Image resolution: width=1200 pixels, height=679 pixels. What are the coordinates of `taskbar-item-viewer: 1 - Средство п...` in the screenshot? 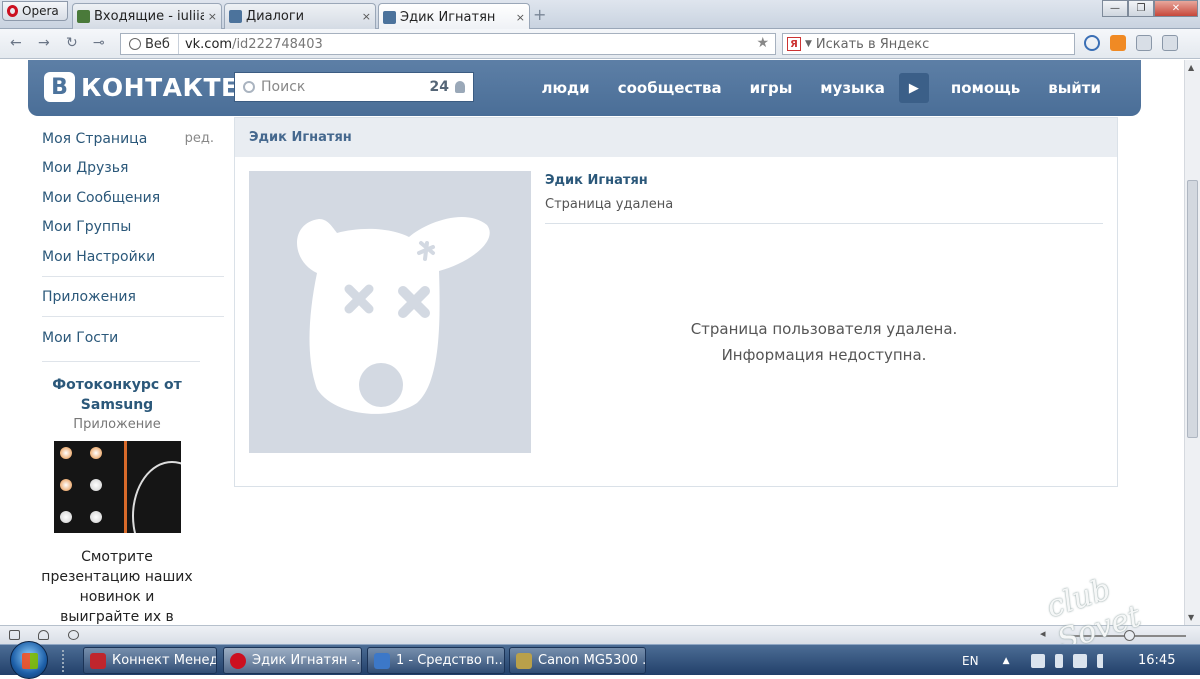 It's located at (436, 660).